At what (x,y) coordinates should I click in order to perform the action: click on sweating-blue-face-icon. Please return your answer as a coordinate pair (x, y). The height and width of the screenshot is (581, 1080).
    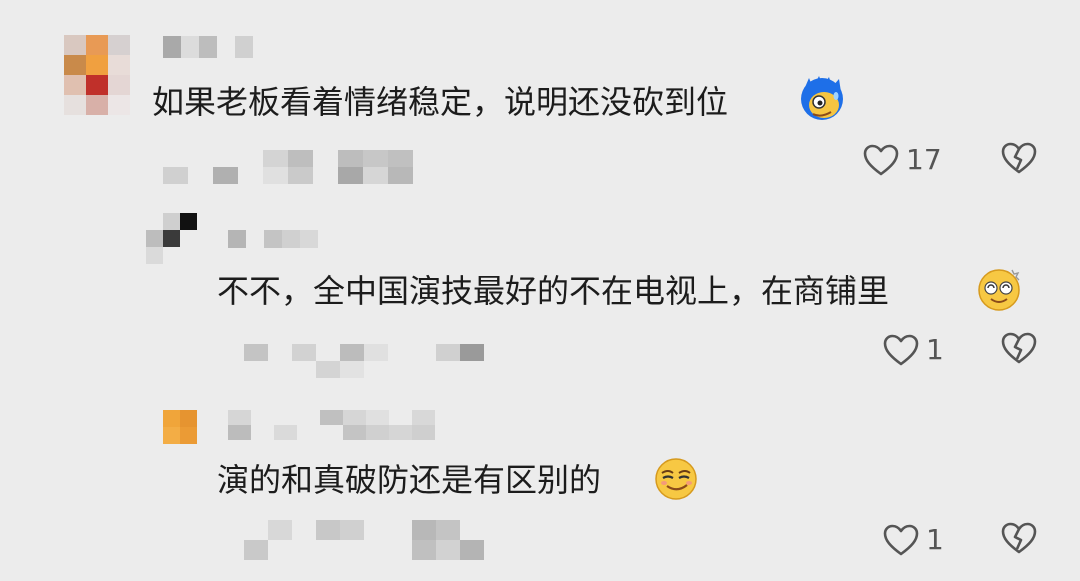
    Looking at the image, I should click on (822, 99).